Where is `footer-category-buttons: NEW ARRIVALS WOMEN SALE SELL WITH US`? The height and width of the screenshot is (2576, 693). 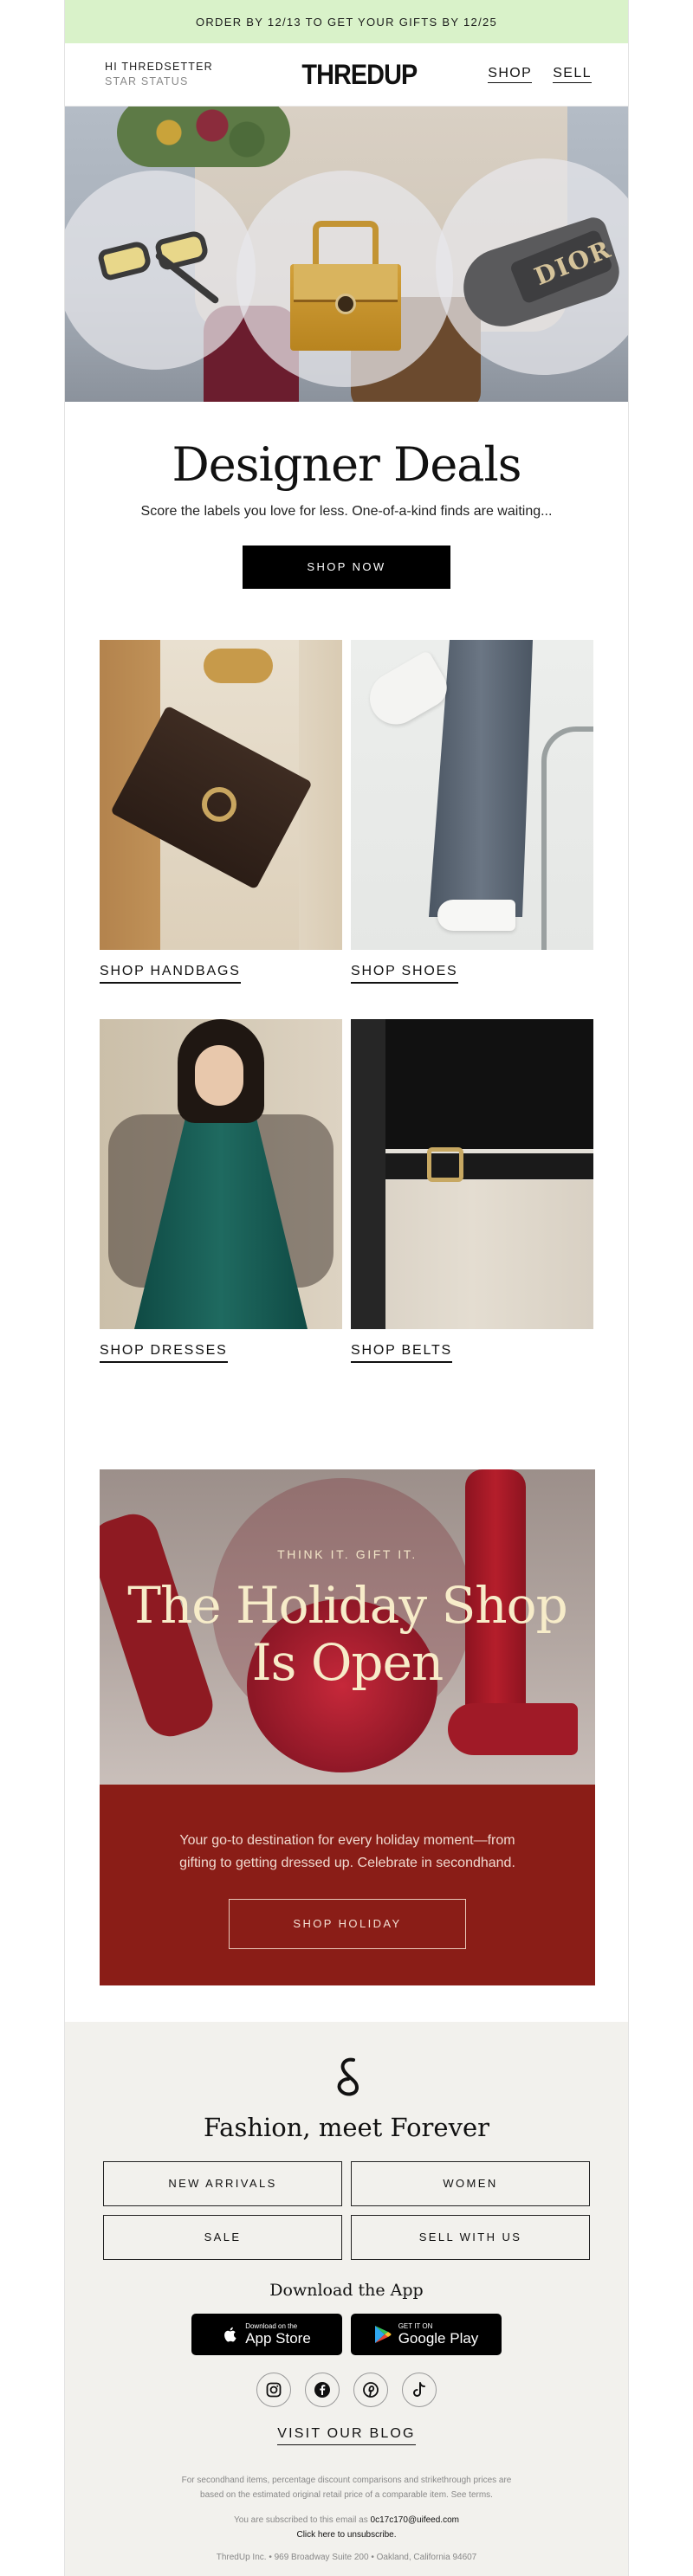 footer-category-buttons: NEW ARRIVALS WOMEN SALE SELL WITH US is located at coordinates (346, 2211).